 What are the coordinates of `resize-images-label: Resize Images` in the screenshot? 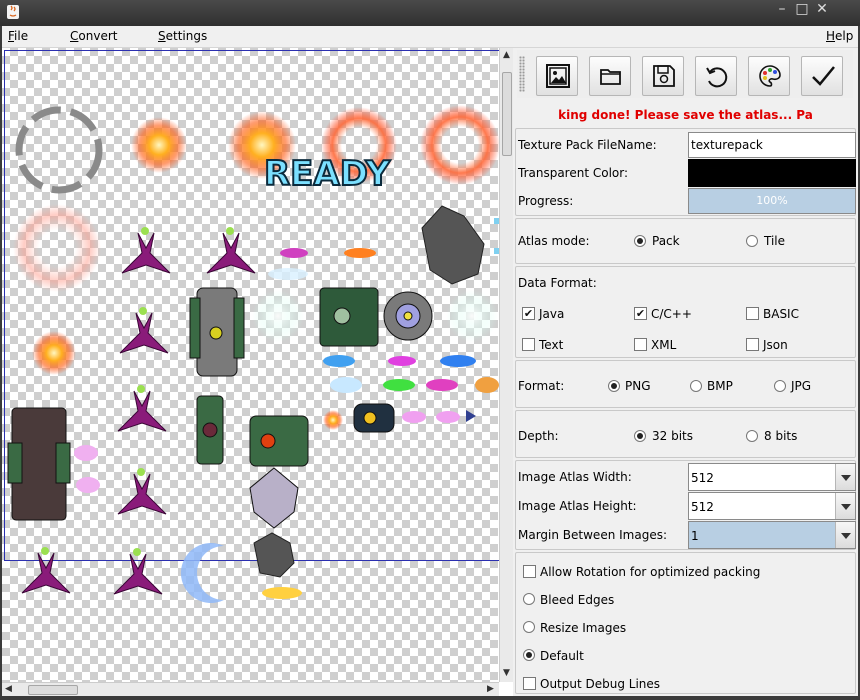 It's located at (583, 628).